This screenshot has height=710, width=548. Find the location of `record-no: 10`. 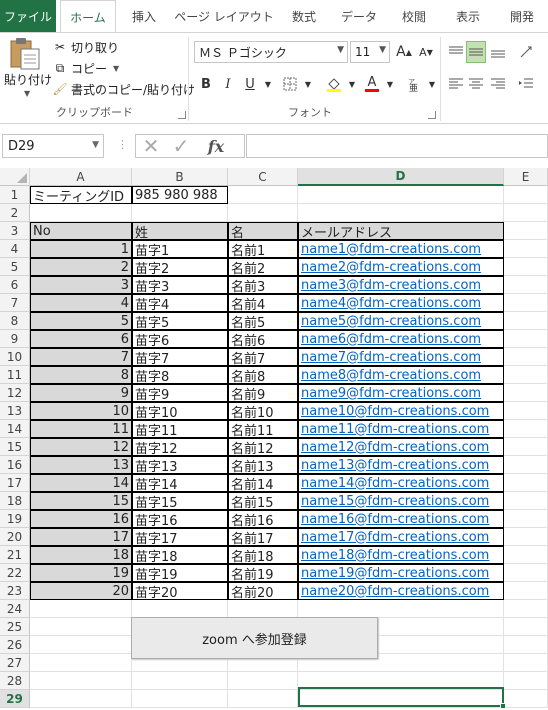

record-no: 10 is located at coordinates (81, 411).